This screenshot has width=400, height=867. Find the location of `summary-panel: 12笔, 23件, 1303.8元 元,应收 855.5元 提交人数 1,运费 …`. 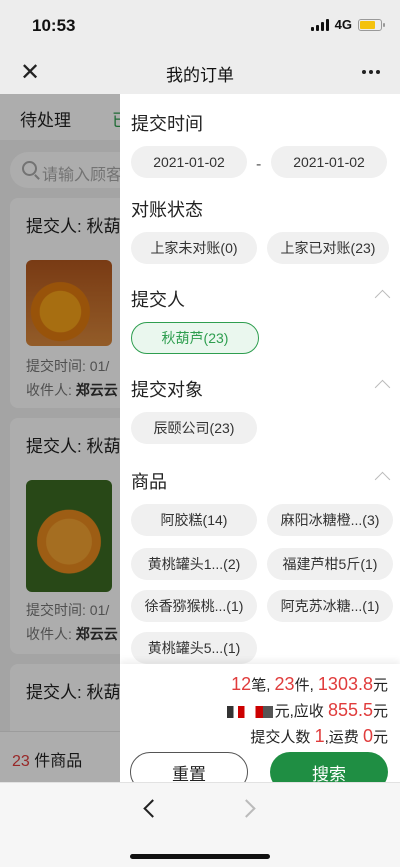

summary-panel: 12笔, 23件, 1303.8元 元,应收 855.5元 提交人数 1,运费 … is located at coordinates (260, 723).